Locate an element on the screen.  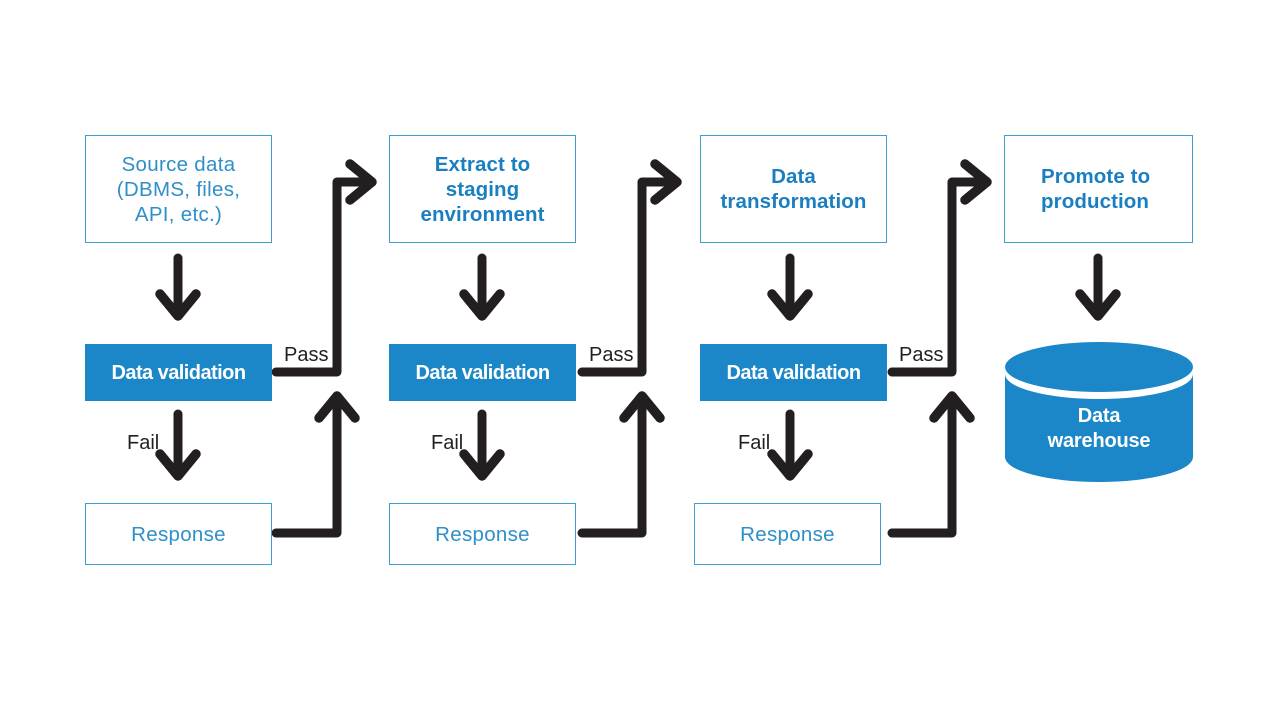
source-data-line-2: (DBMS, files, is located at coordinates (178, 189).